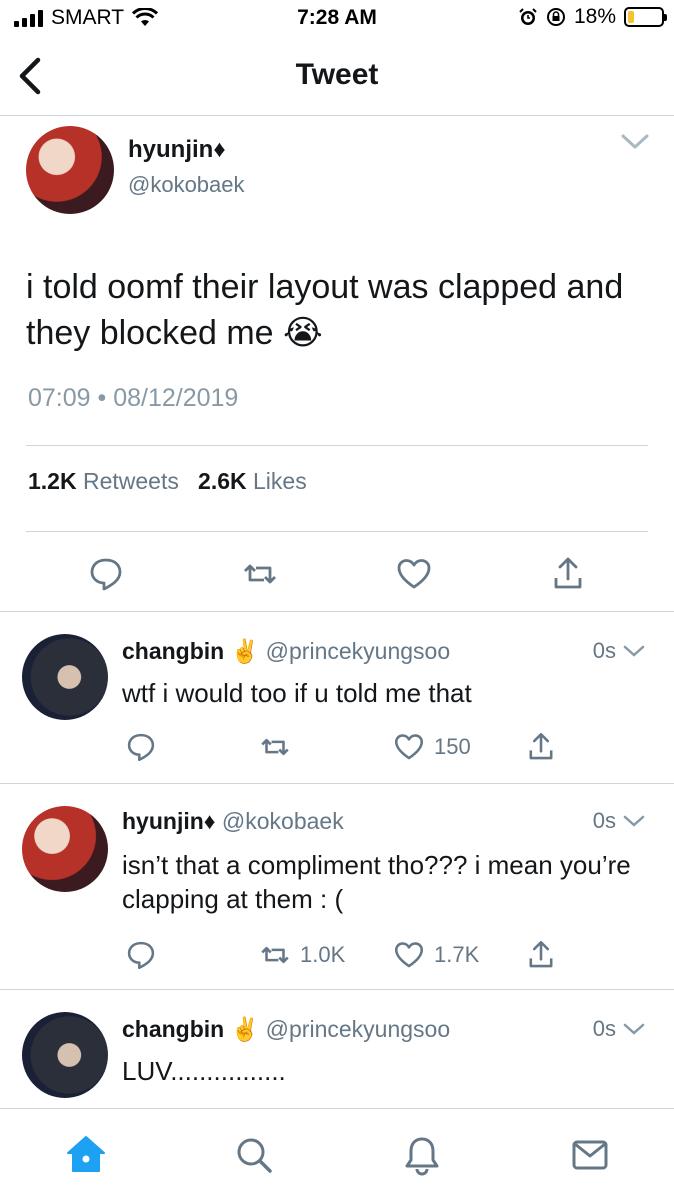 This screenshot has height=1200, width=674. What do you see at coordinates (297, 693) in the screenshot?
I see `reply-text: wtf i would too if u told me that` at bounding box center [297, 693].